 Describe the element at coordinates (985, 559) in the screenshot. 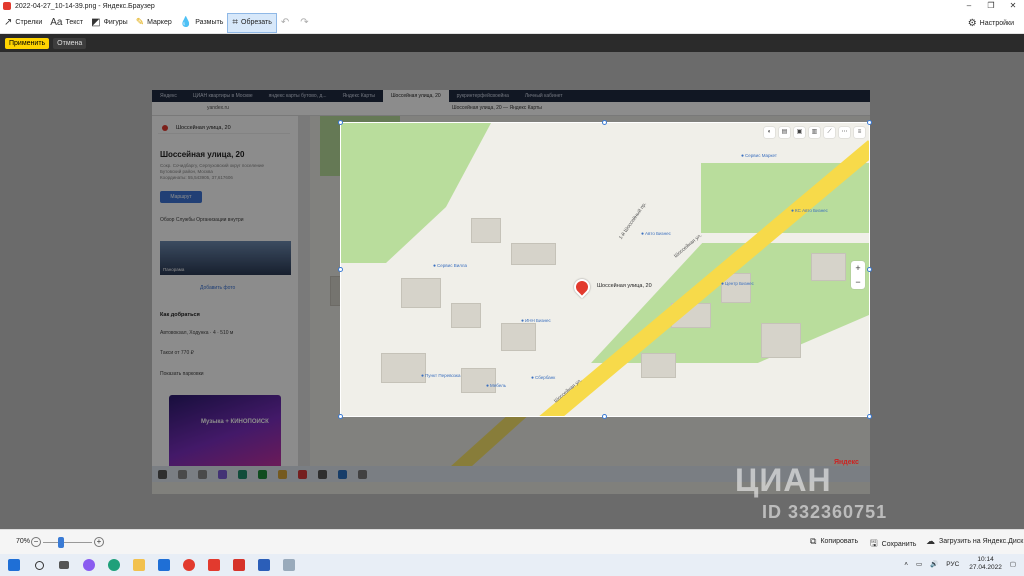

I see `clock-time: 10:14` at that location.